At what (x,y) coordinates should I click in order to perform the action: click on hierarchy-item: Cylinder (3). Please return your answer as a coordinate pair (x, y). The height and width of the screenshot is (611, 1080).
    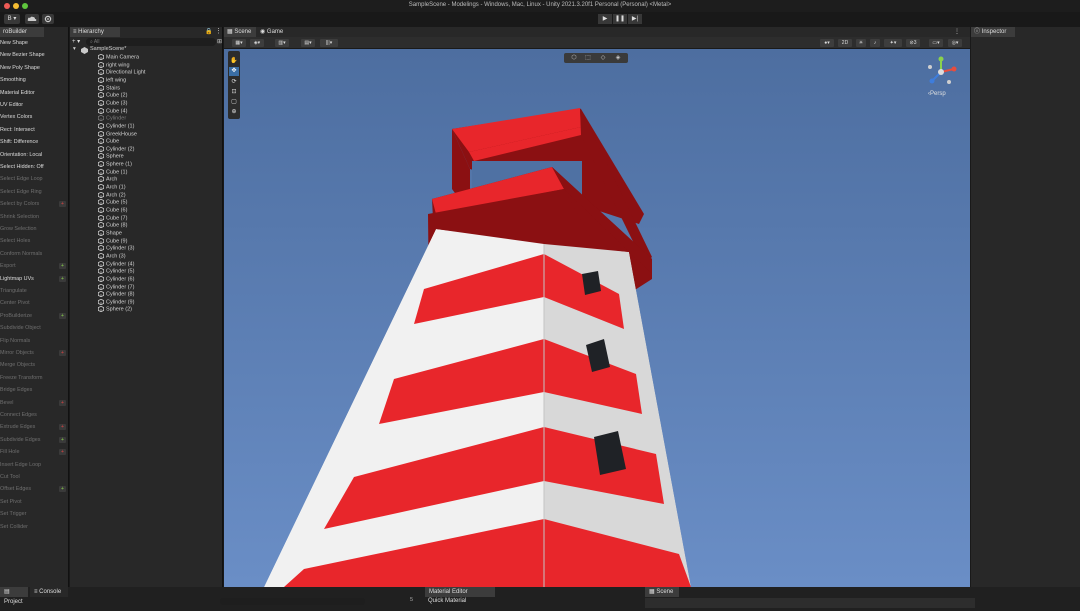
    Looking at the image, I should click on (146, 249).